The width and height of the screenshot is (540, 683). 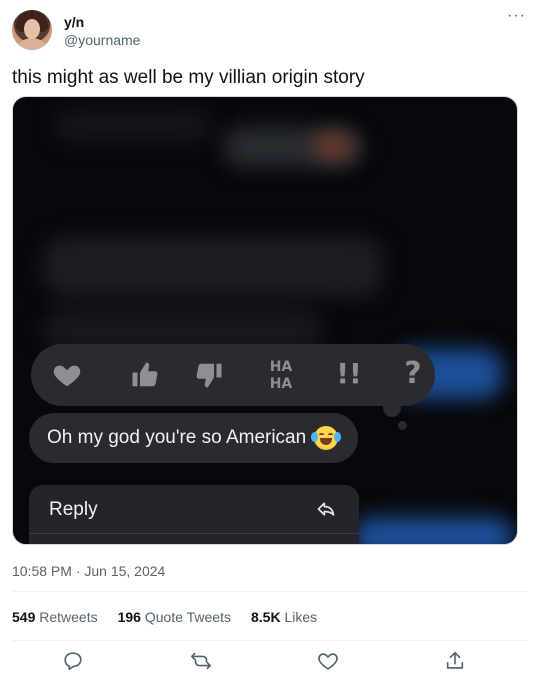 What do you see at coordinates (74, 662) in the screenshot?
I see `reply-icon` at bounding box center [74, 662].